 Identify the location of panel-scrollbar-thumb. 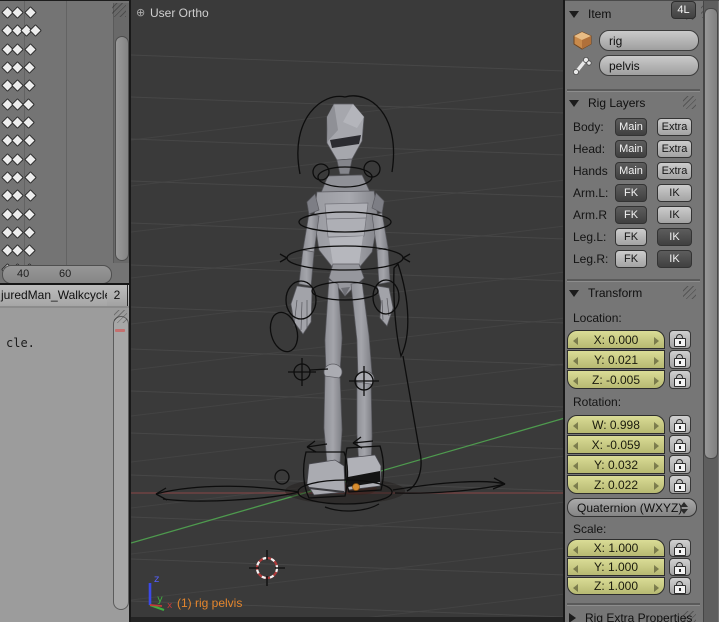
(711, 233).